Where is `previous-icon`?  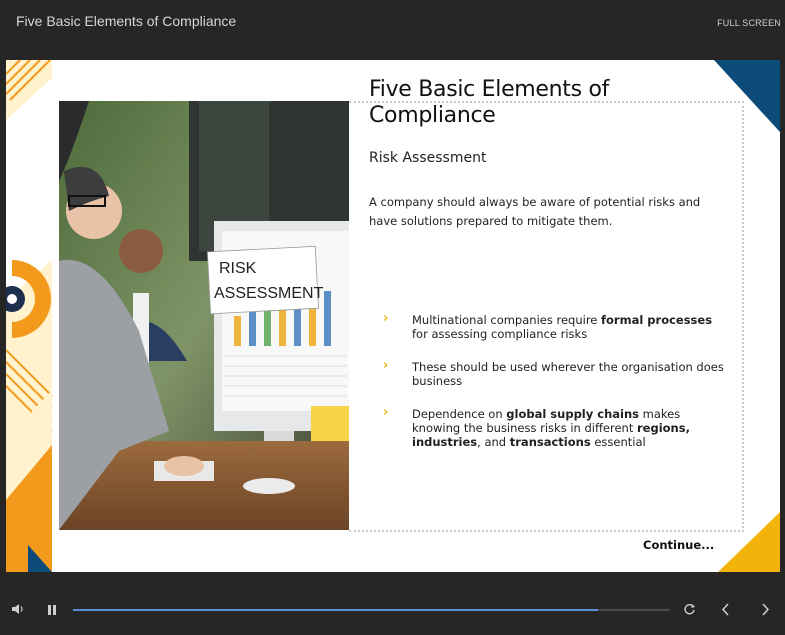 previous-icon is located at coordinates (726, 612).